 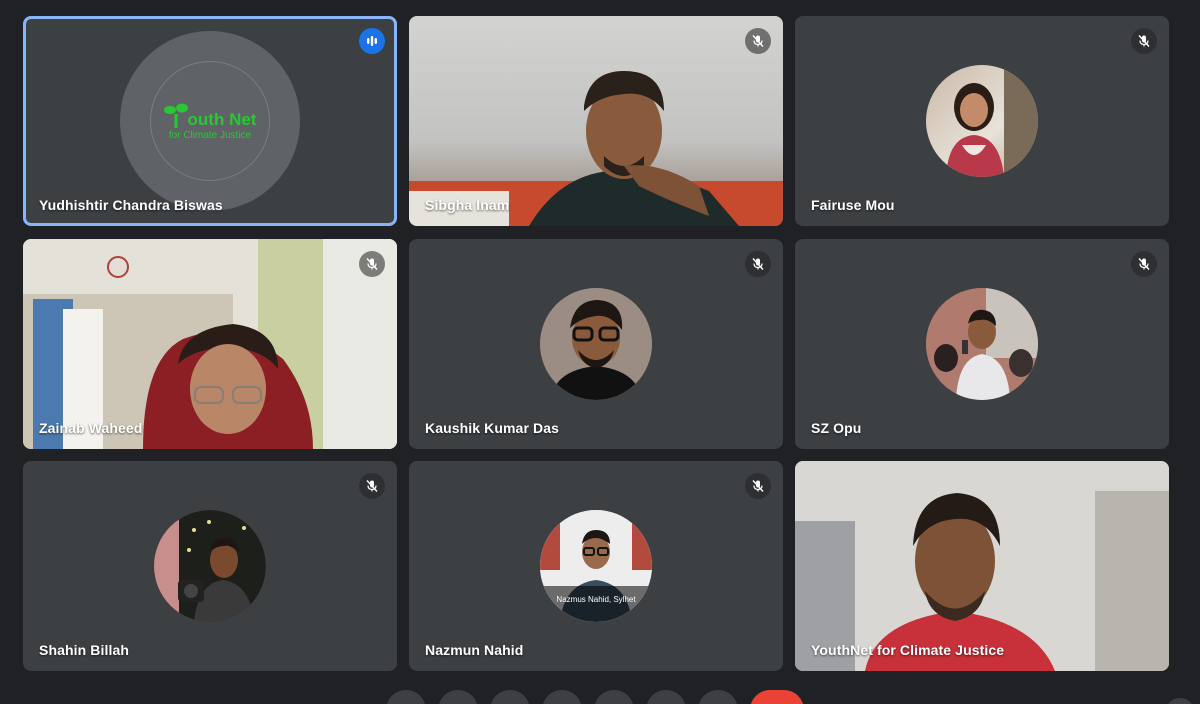 I want to click on participant-name: YouthNet for Climate Justice, so click(x=908, y=650).